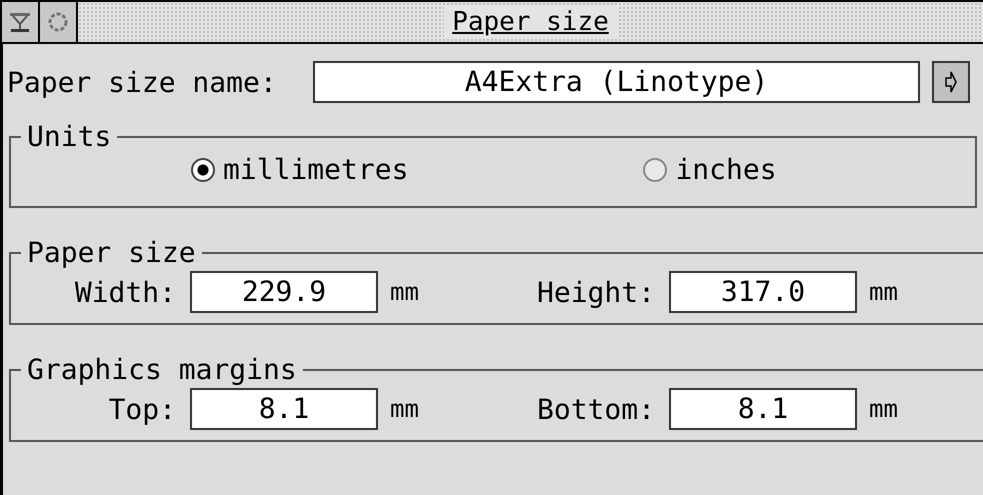 The height and width of the screenshot is (495, 983). I want to click on field-label: Height:, so click(595, 292).